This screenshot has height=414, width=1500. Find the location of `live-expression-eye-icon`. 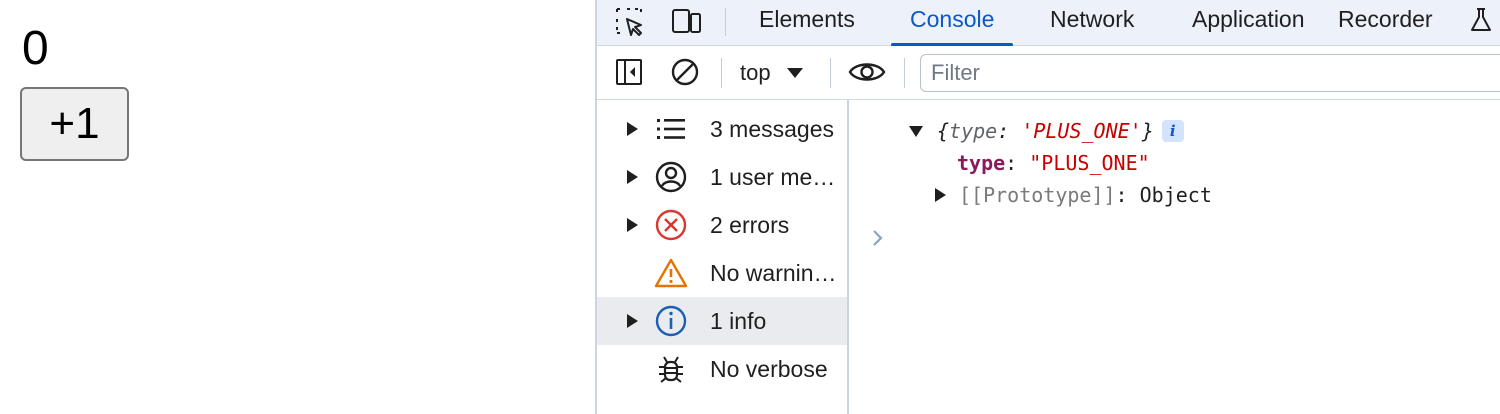

live-expression-eye-icon is located at coordinates (867, 72).